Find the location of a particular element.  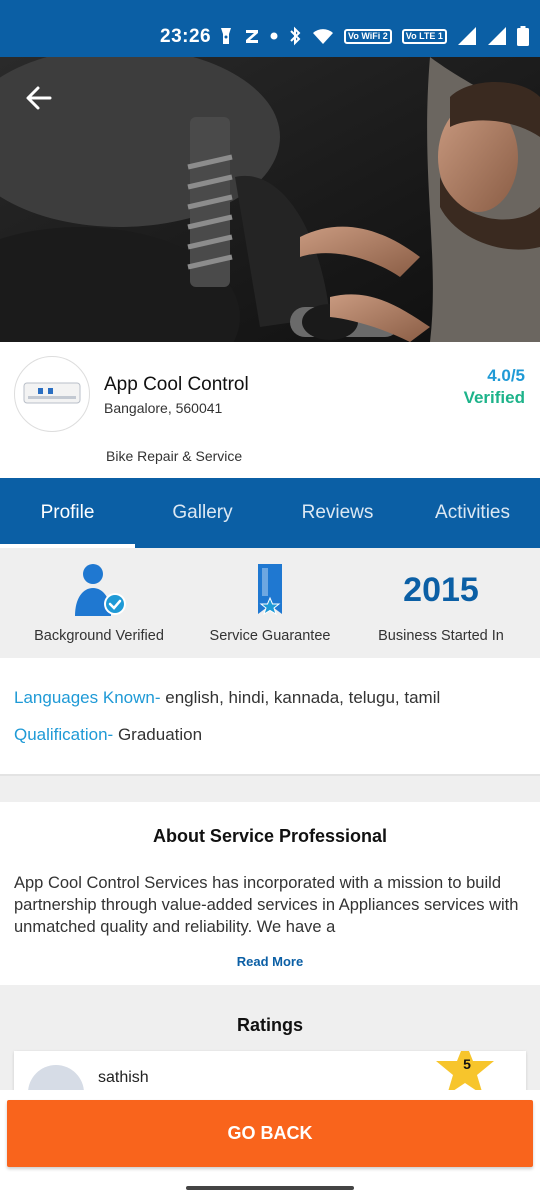

air-conditioner-icon is located at coordinates (52, 393).